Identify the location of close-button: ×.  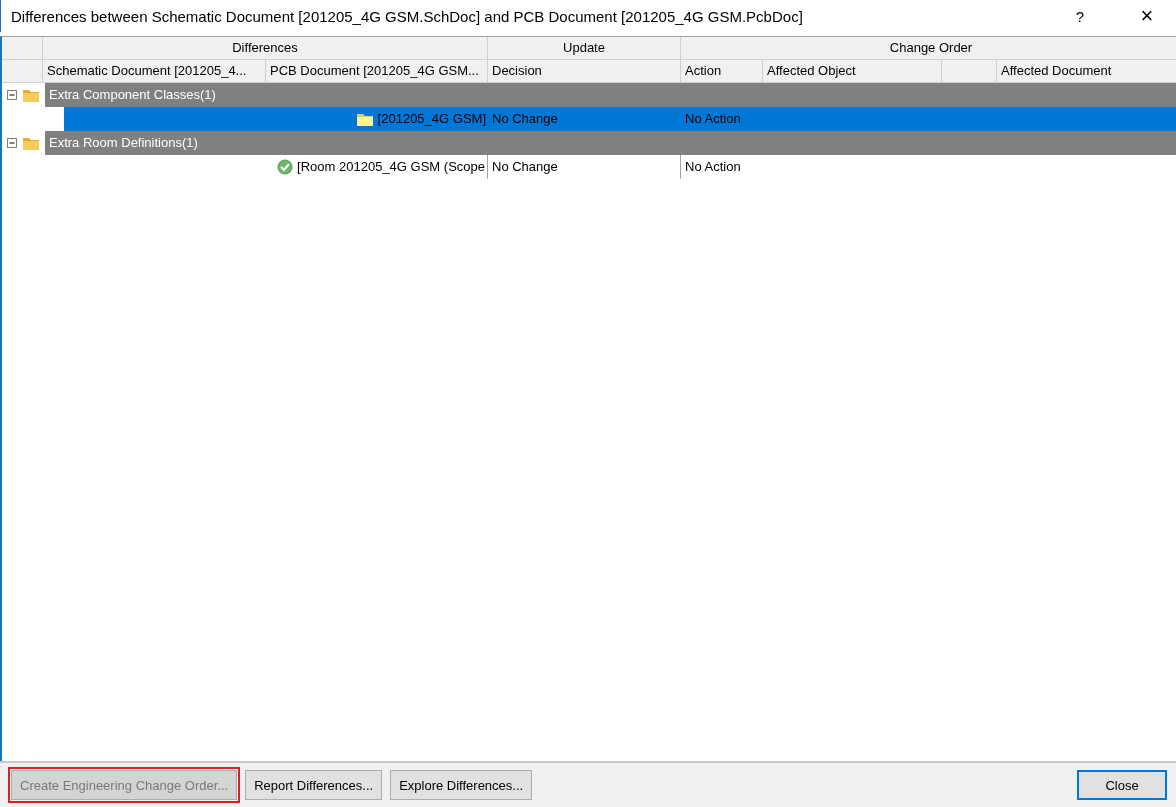
(1147, 16).